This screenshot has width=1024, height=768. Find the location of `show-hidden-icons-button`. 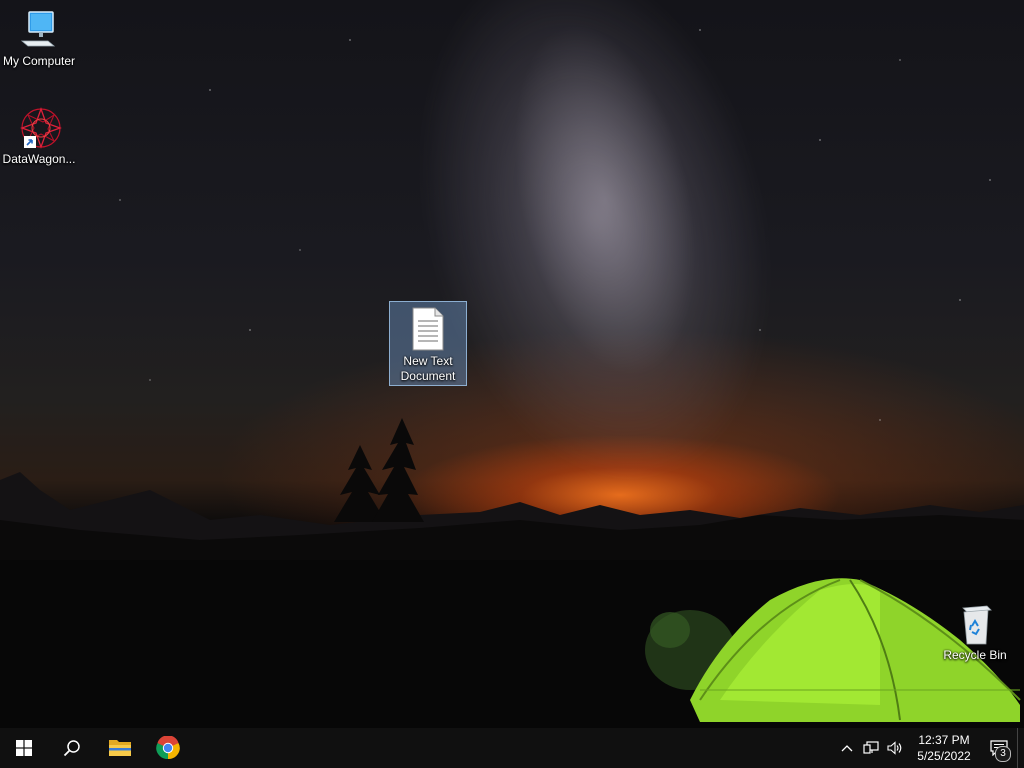

show-hidden-icons-button is located at coordinates (847, 748).